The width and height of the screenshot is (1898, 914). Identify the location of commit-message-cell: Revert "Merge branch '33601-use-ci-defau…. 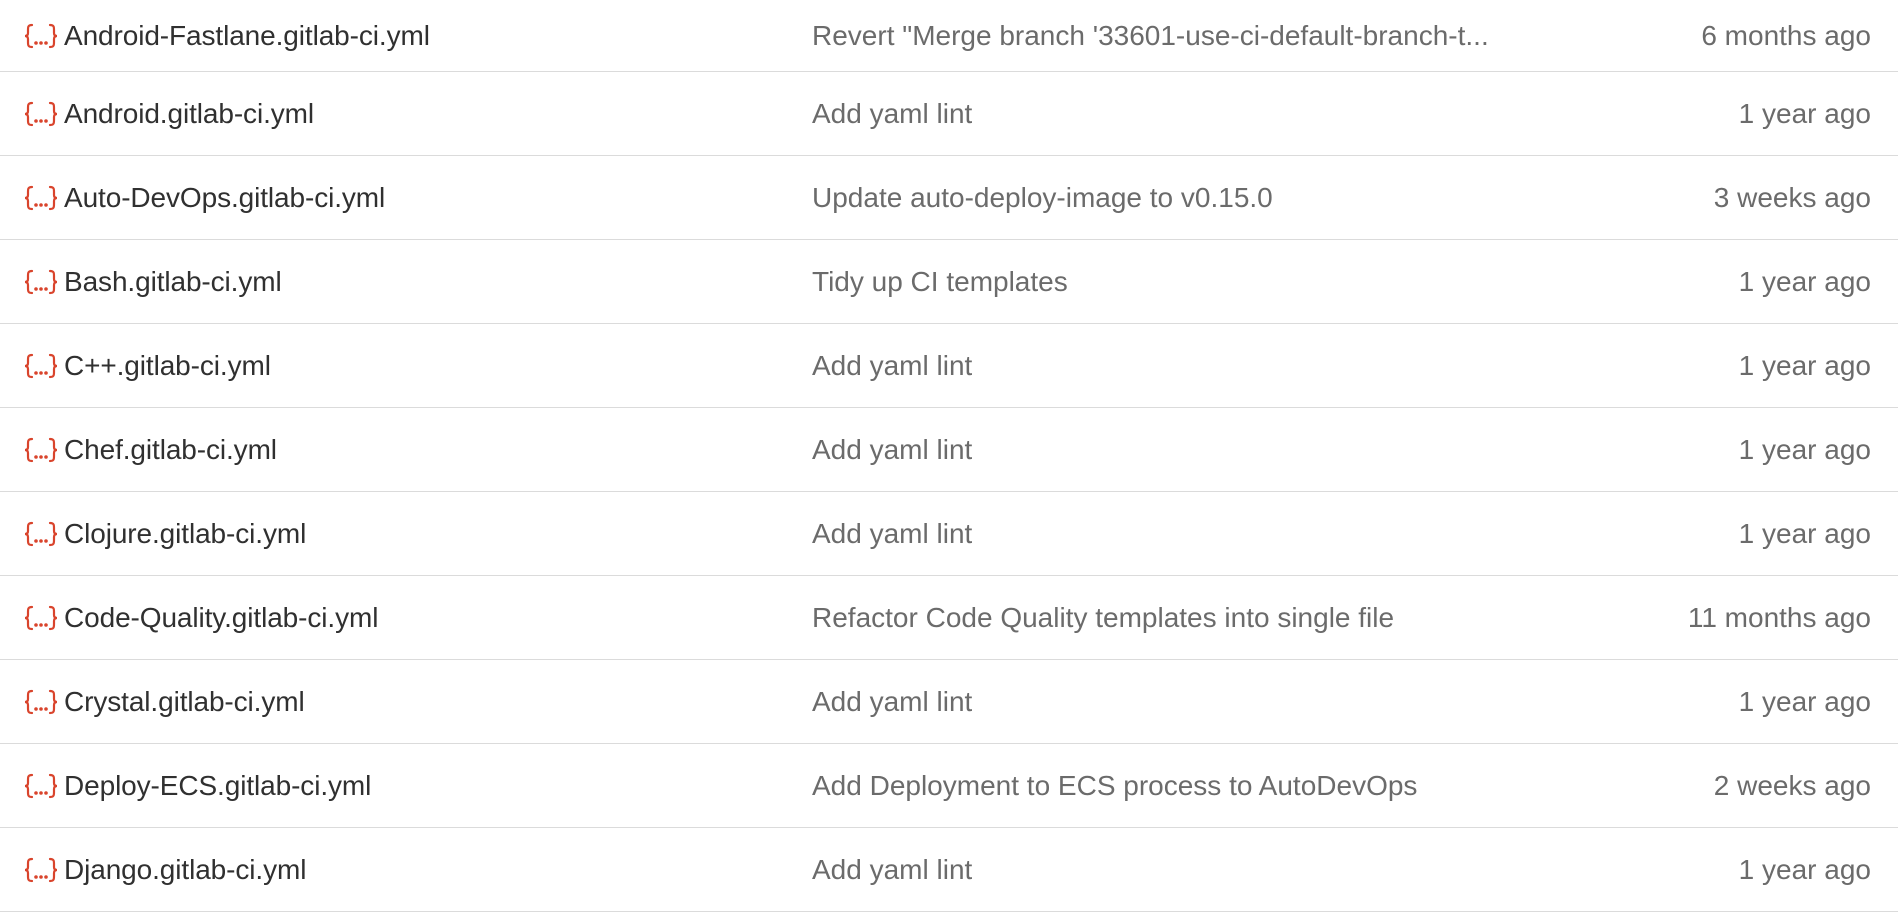
(1177, 35).